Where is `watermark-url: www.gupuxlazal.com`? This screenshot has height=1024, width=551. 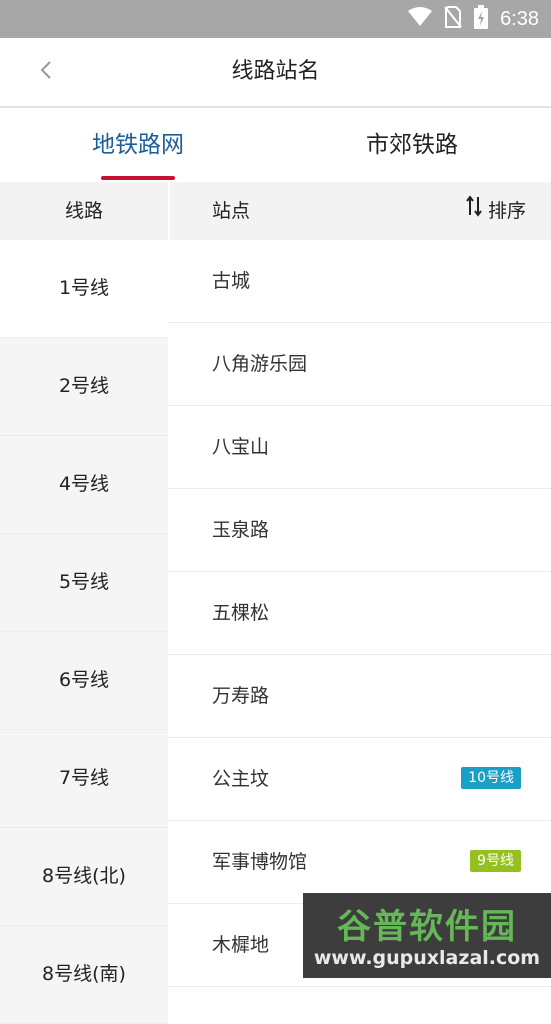
watermark-url: www.gupuxlazal.com is located at coordinates (427, 958).